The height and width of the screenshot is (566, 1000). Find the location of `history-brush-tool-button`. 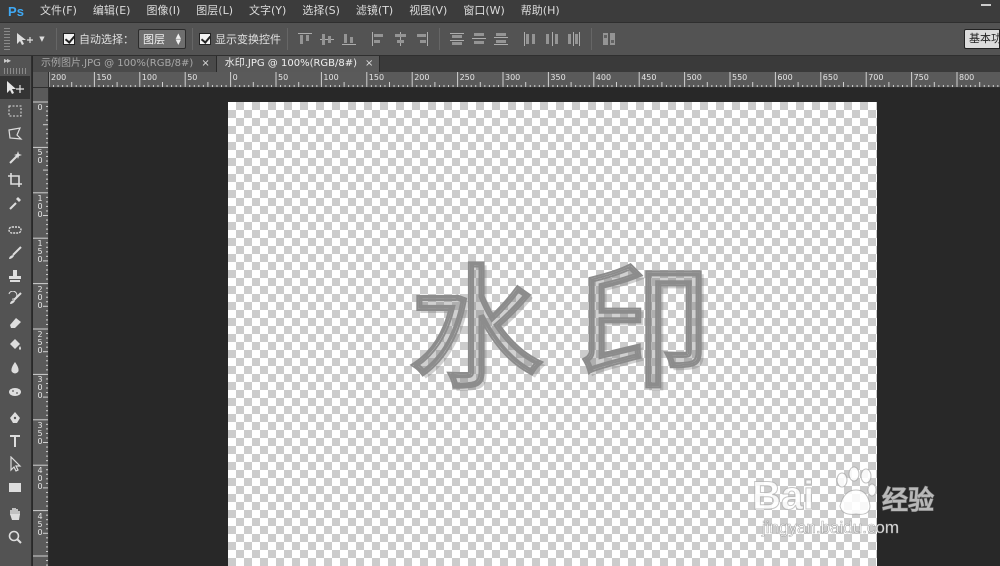

history-brush-tool-button is located at coordinates (15, 298).